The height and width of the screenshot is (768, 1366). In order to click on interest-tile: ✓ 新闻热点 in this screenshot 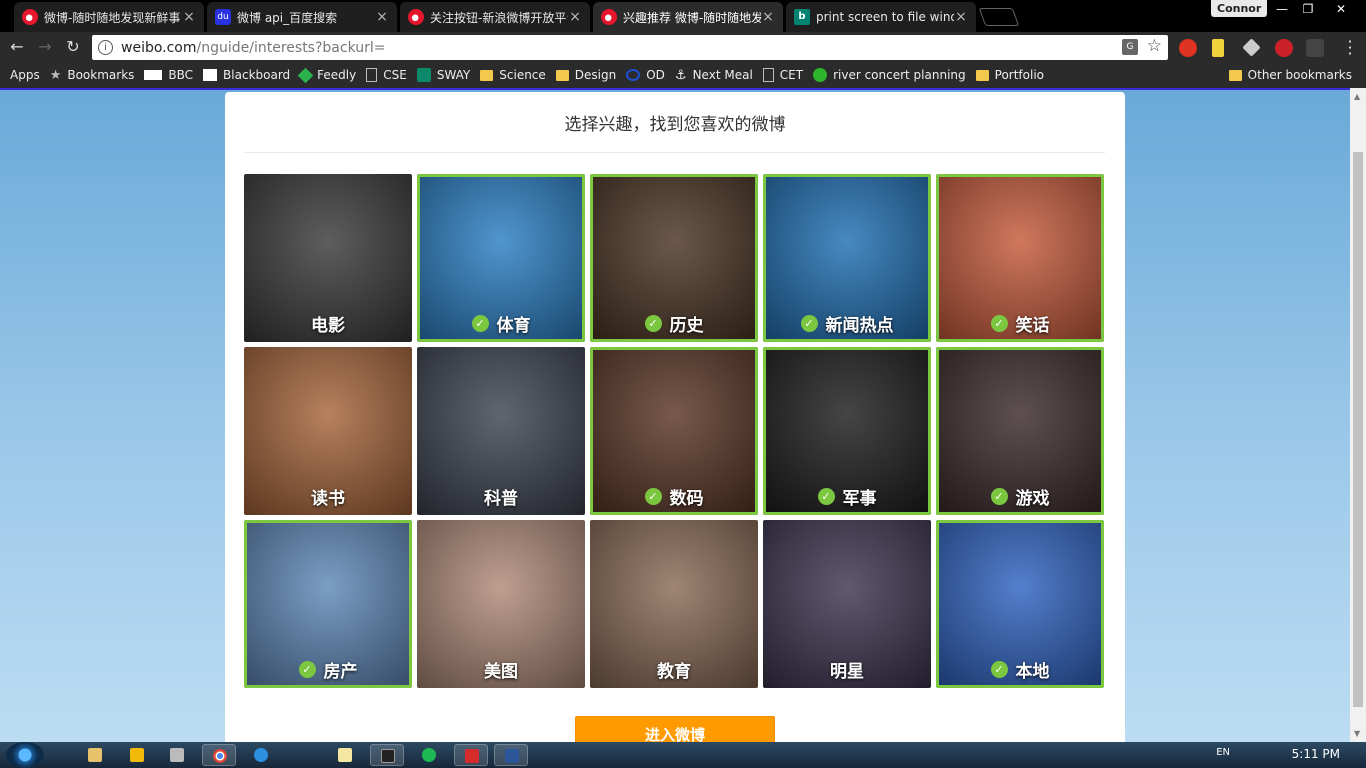, I will do `click(847, 258)`.